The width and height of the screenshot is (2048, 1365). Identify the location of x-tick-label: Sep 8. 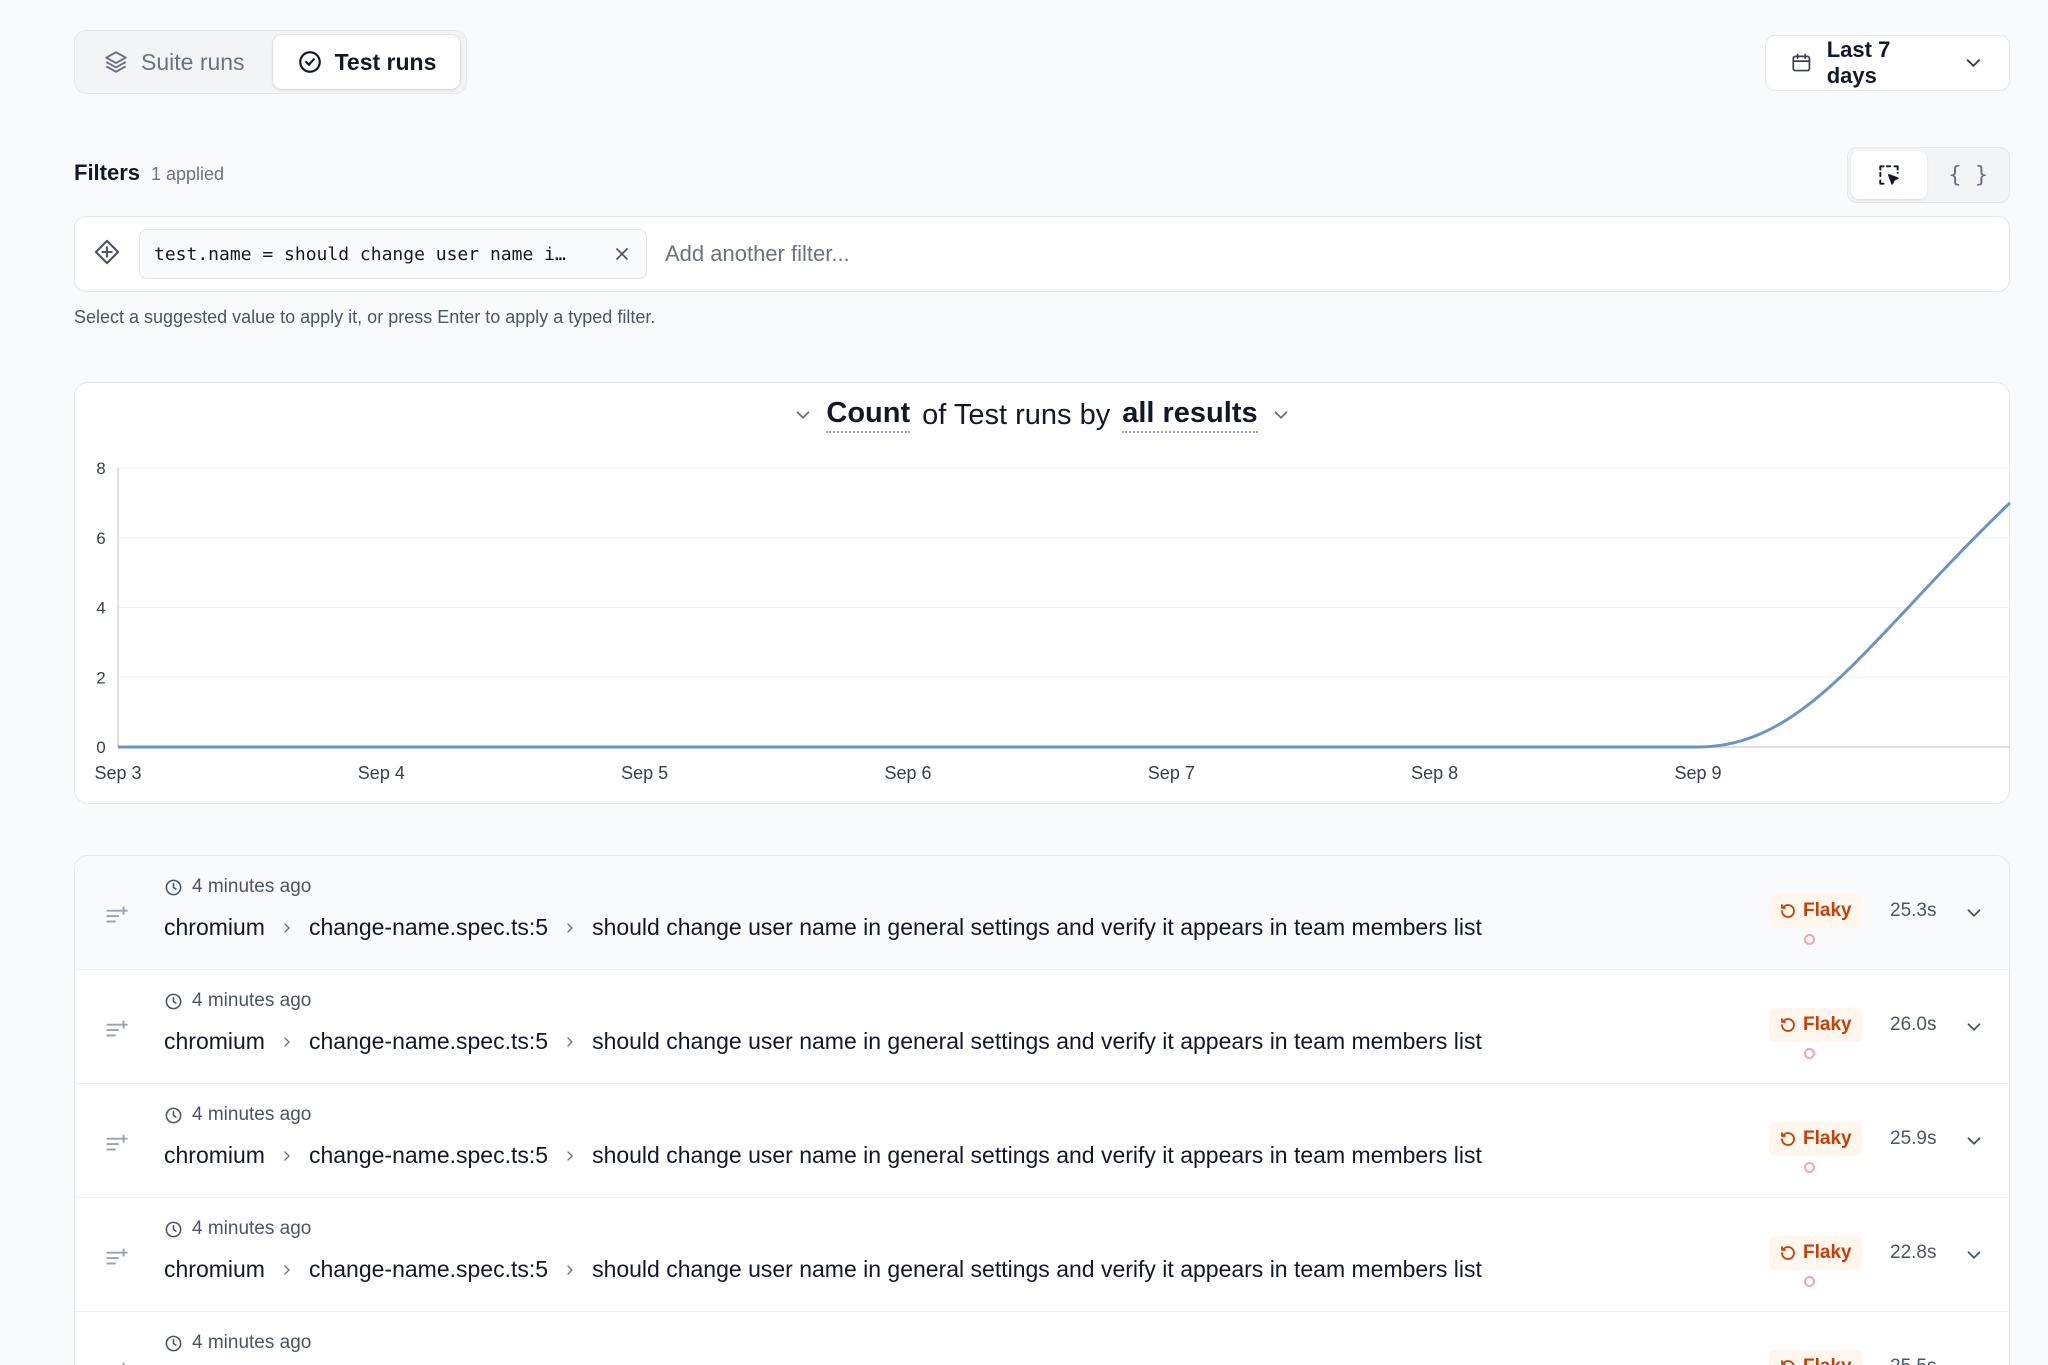
(1434, 773).